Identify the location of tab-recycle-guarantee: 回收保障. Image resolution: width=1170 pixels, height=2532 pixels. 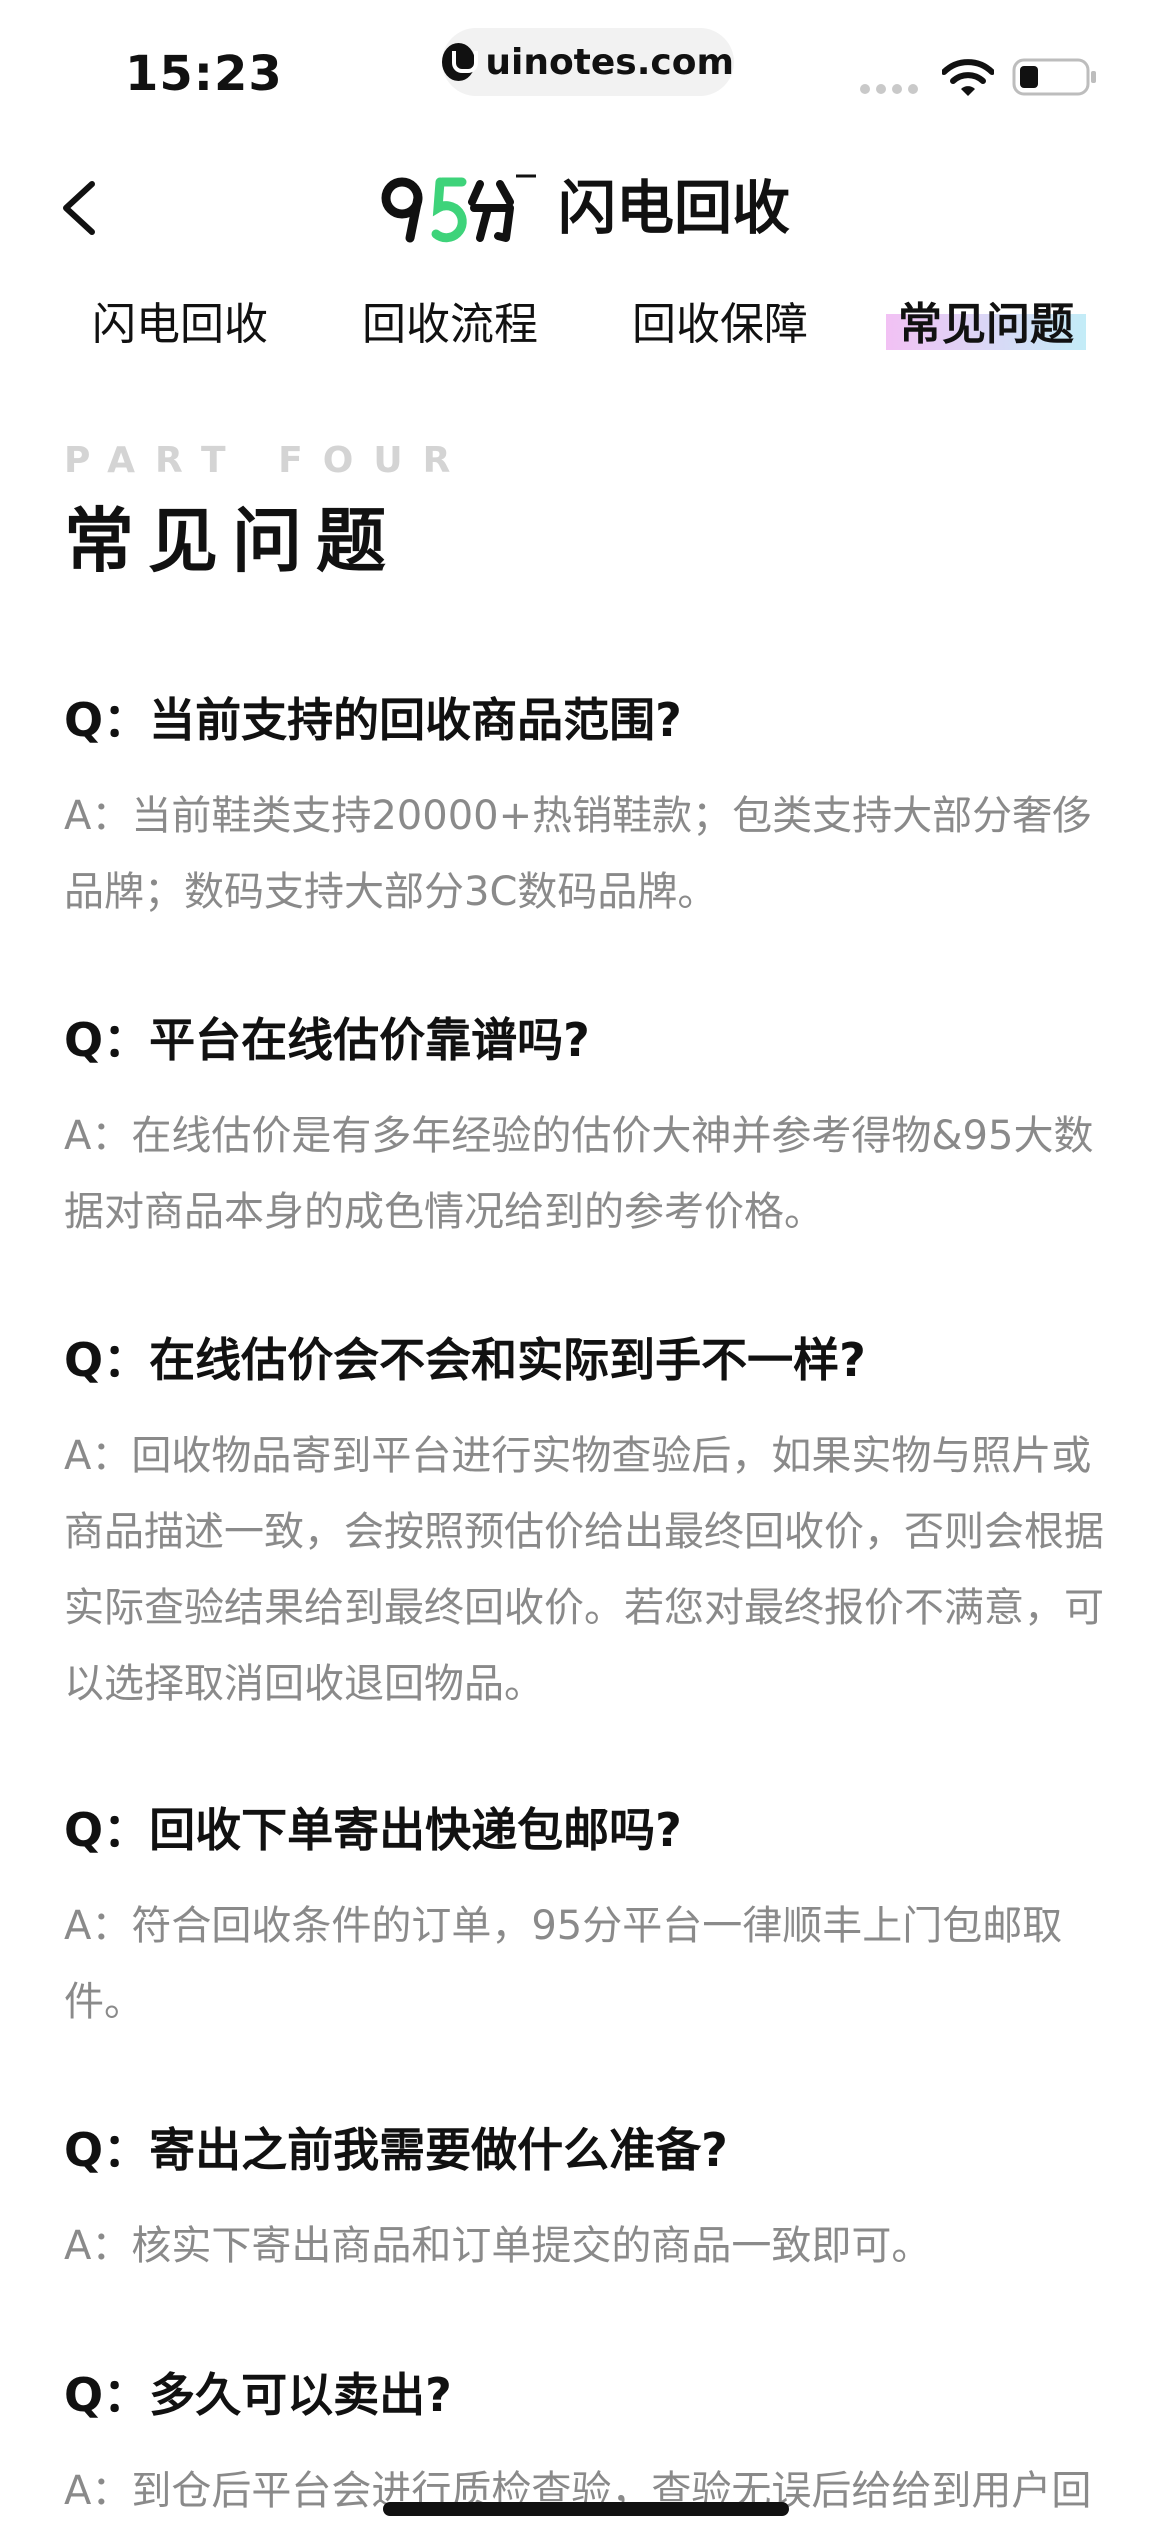
(720, 325).